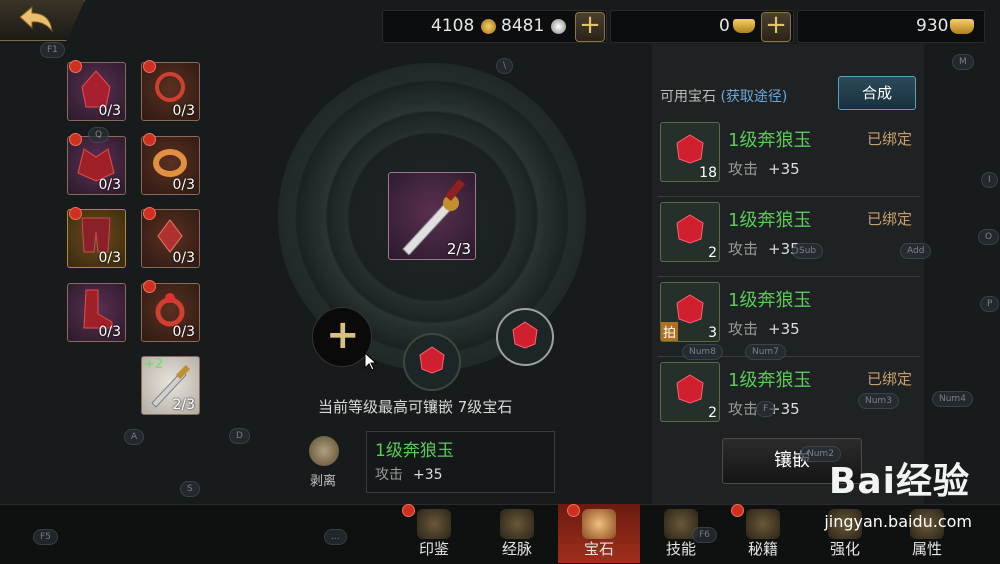 The width and height of the screenshot is (1000, 564). I want to click on key-hint: M, so click(963, 62).